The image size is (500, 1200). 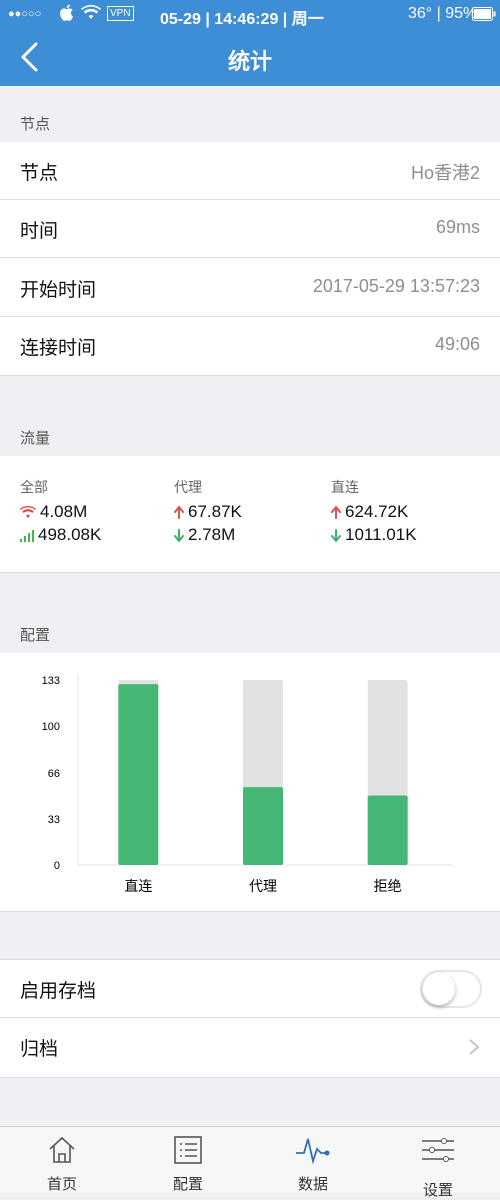 I want to click on chevron-right-icon, so click(x=474, y=1047).